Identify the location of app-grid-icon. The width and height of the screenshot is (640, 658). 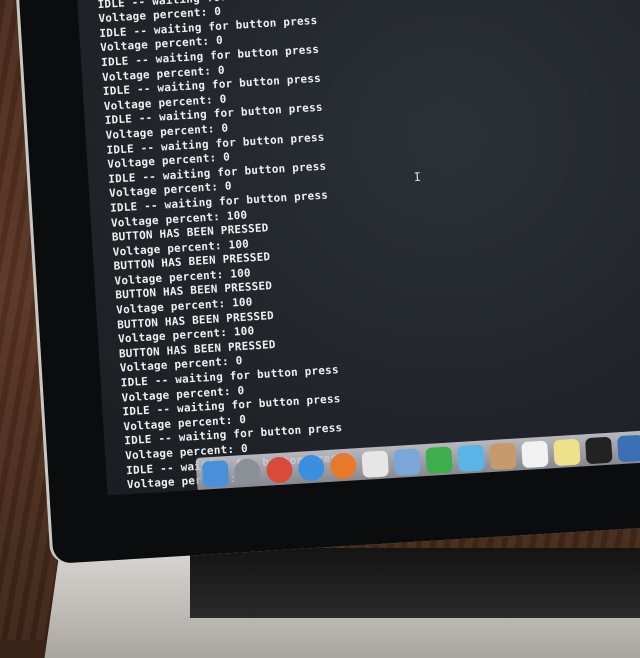
(375, 464).